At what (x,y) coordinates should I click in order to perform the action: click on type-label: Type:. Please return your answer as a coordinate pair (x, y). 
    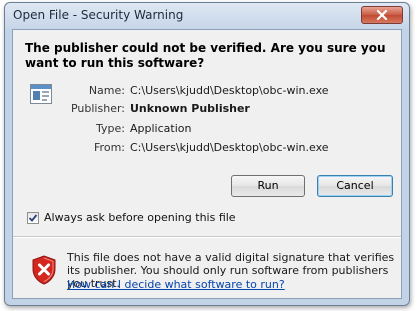
    Looking at the image, I should click on (110, 128).